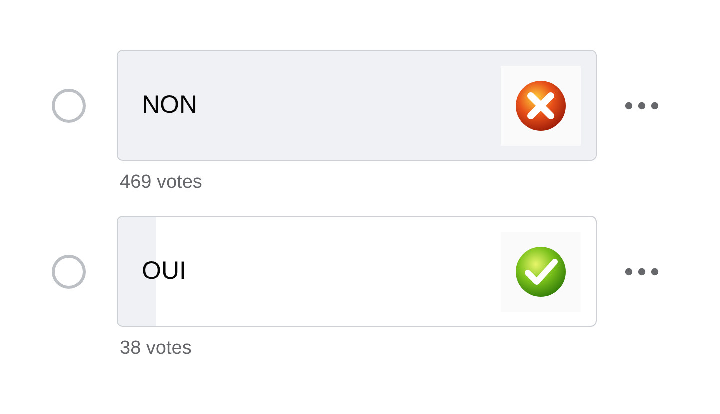  I want to click on option-label: NON, so click(170, 105).